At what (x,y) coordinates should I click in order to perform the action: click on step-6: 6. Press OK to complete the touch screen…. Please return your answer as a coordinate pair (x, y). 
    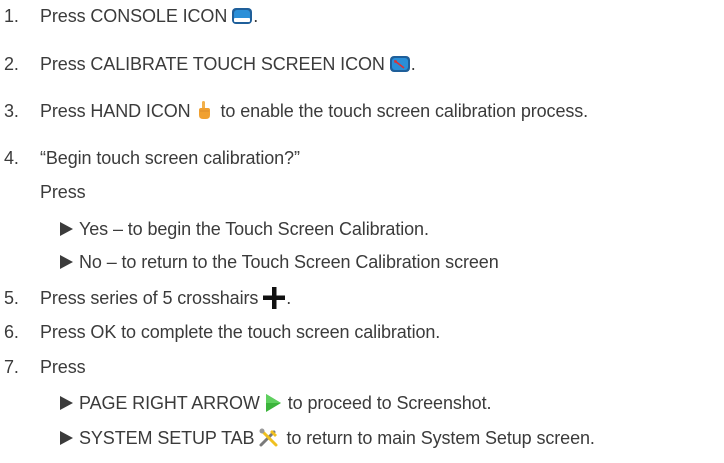
    Looking at the image, I should click on (220, 332).